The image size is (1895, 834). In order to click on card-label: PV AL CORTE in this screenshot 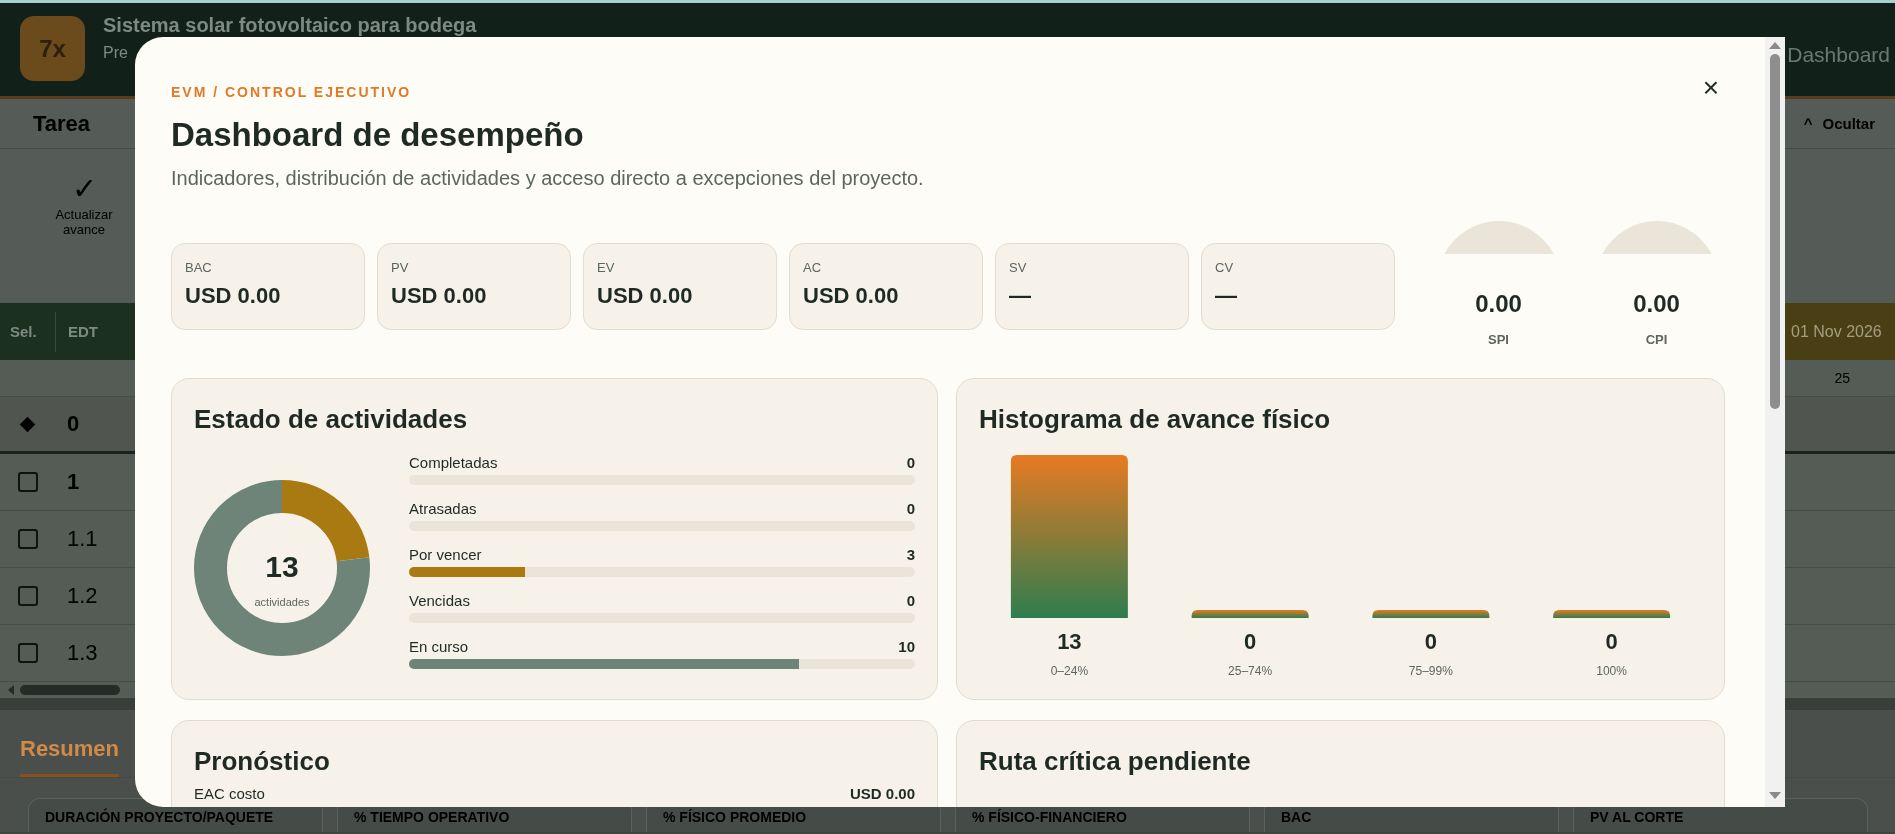, I will do `click(1637, 817)`.